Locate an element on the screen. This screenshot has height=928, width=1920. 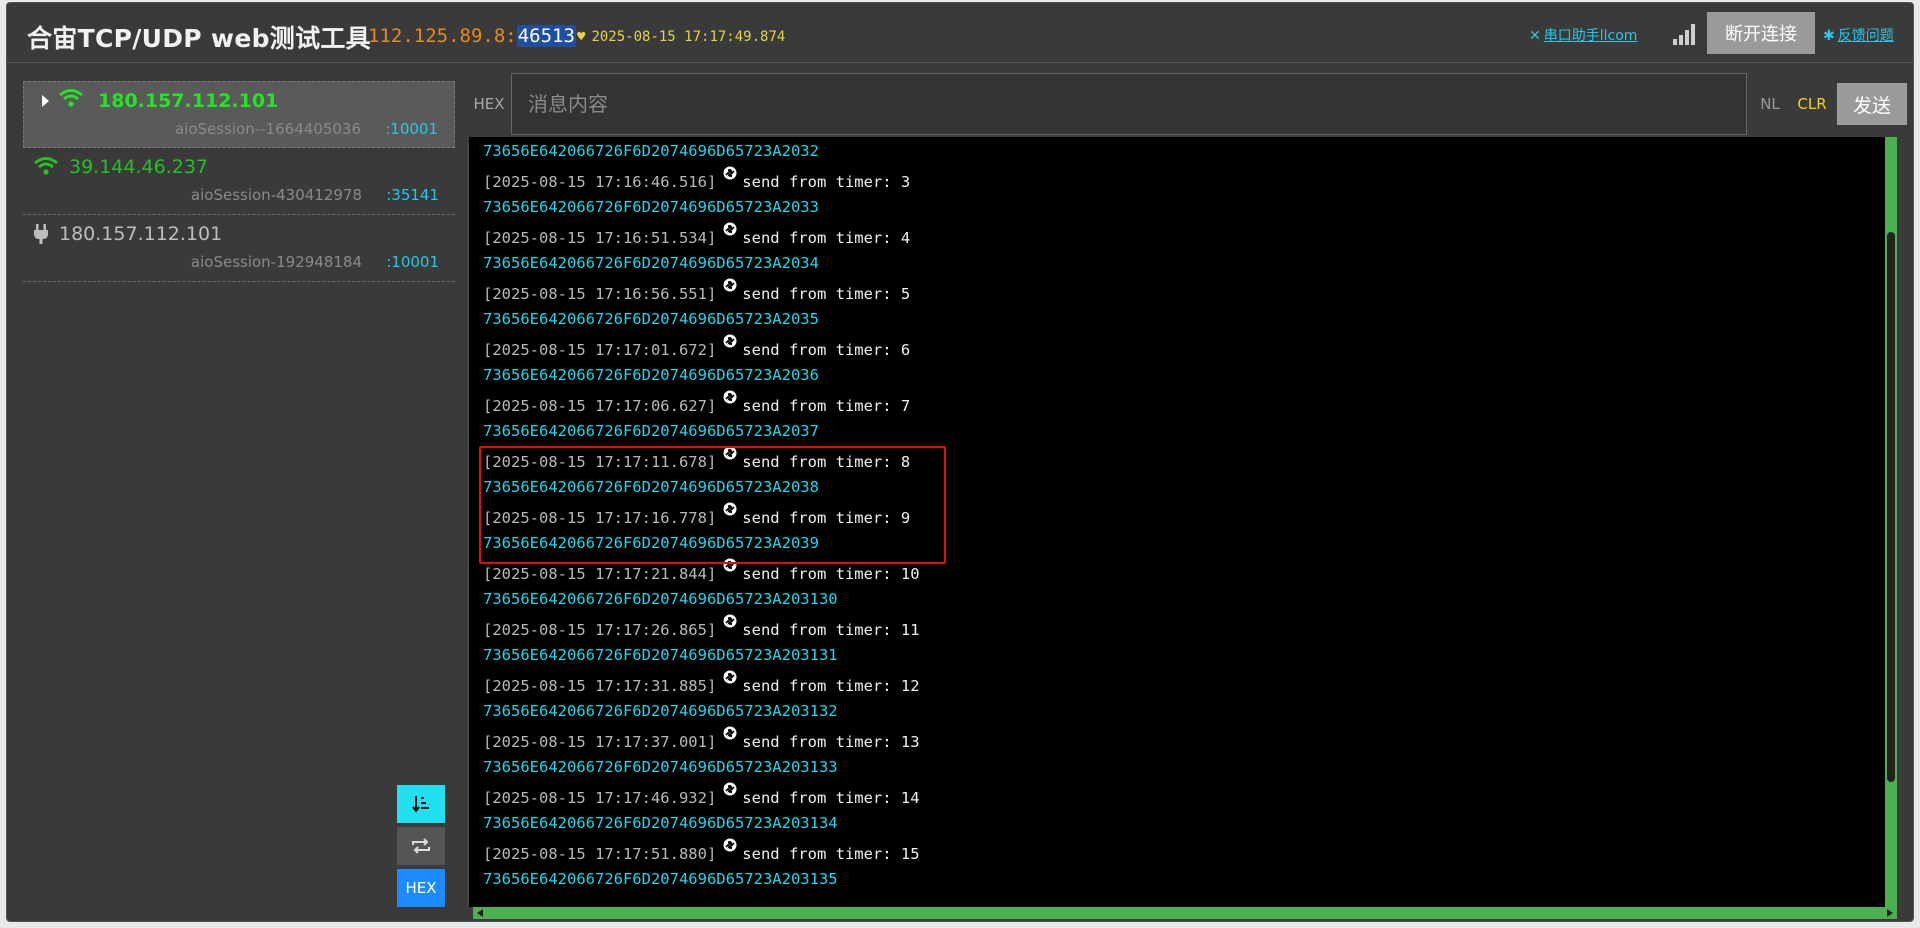
scroll-right-icon is located at coordinates (1890, 913).